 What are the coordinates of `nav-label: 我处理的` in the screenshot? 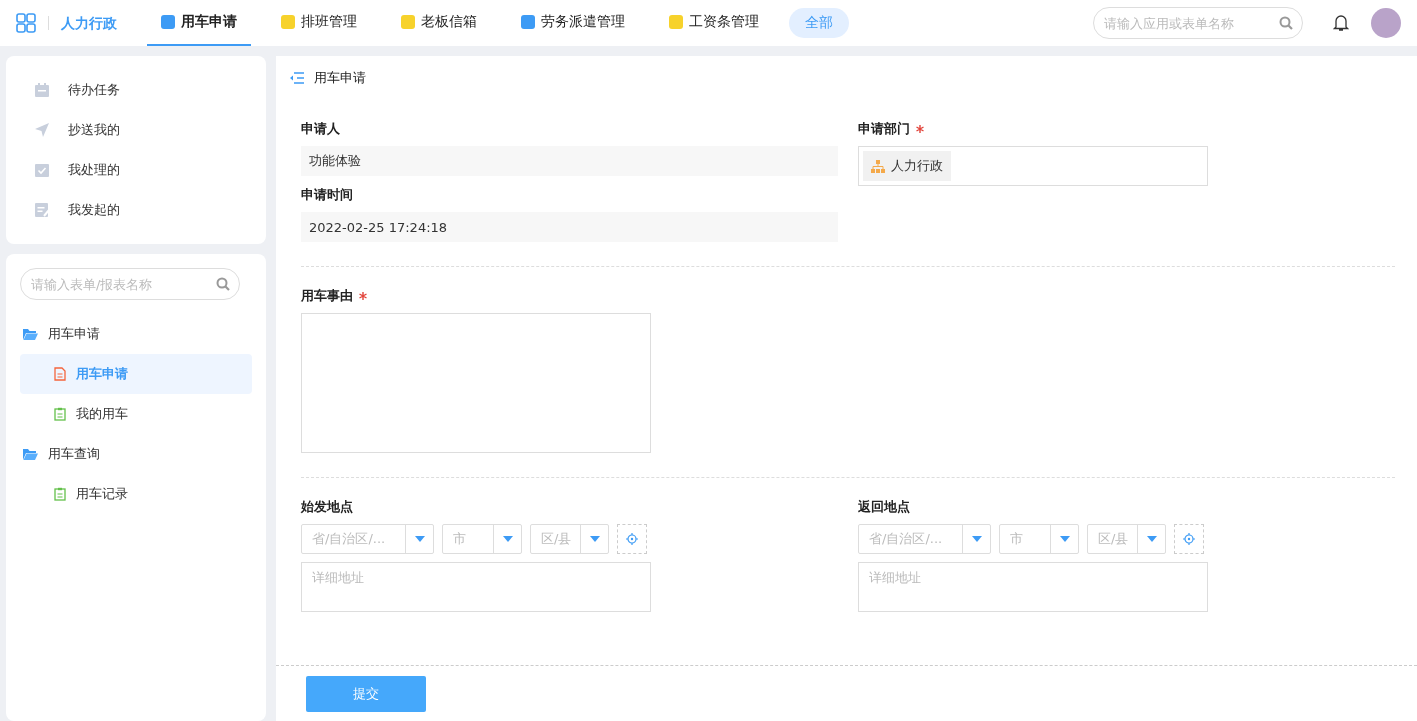 It's located at (94, 170).